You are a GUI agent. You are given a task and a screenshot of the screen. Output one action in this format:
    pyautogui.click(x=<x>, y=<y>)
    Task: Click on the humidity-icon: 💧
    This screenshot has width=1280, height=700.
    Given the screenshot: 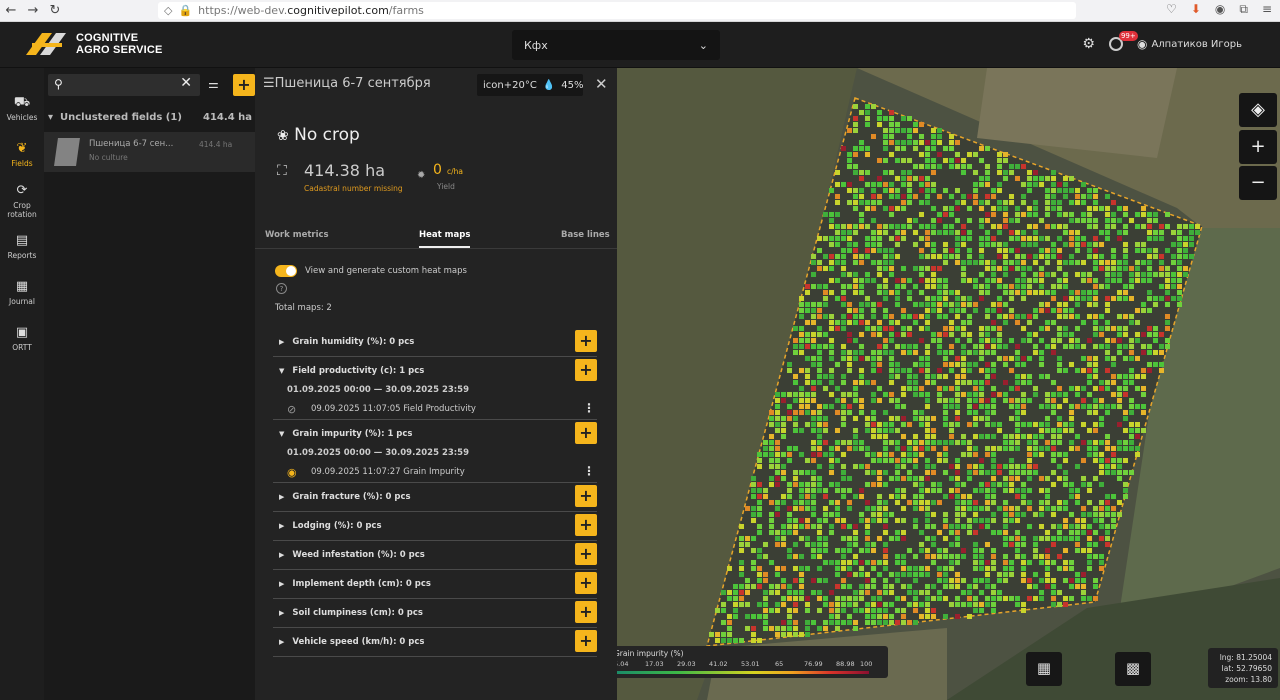 What is the action you would take?
    pyautogui.click(x=549, y=85)
    